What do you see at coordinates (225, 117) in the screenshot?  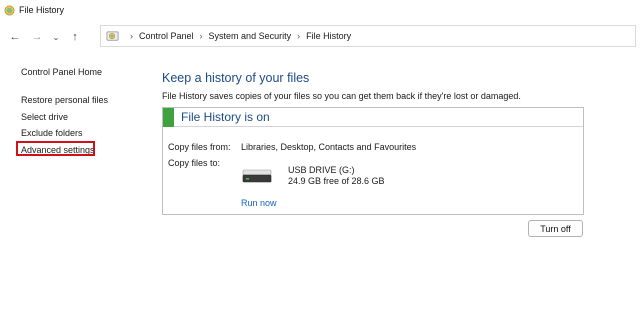 I see `status-title: File History is on` at bounding box center [225, 117].